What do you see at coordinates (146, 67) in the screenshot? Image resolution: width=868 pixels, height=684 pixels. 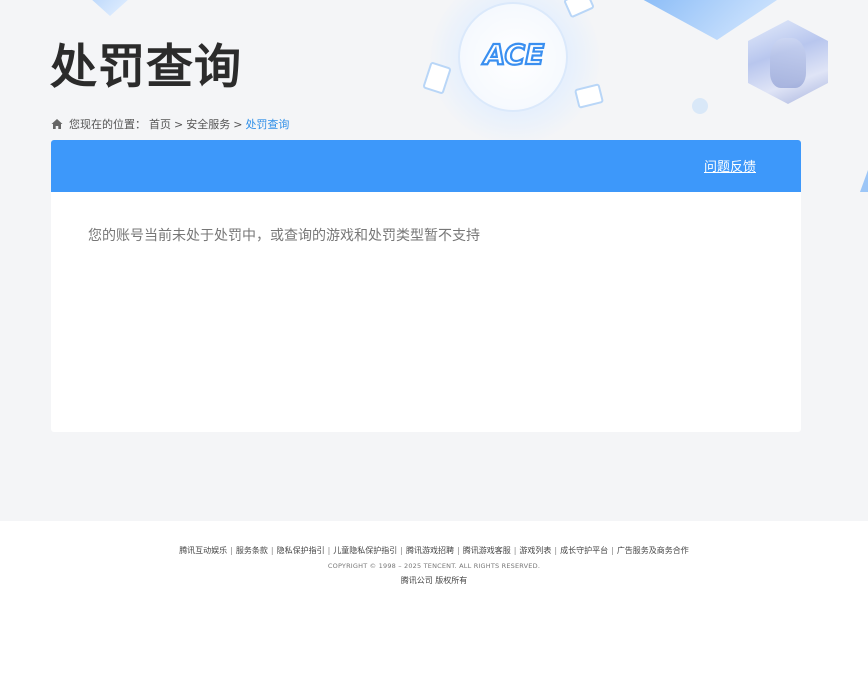 I see `page-title: 处罚查询` at bounding box center [146, 67].